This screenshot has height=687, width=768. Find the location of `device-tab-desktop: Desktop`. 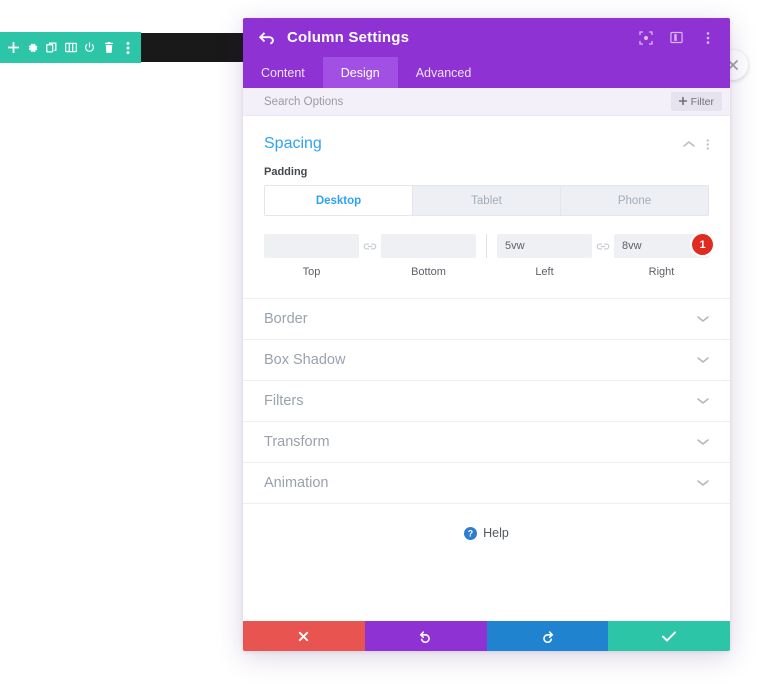

device-tab-desktop: Desktop is located at coordinates (339, 200).